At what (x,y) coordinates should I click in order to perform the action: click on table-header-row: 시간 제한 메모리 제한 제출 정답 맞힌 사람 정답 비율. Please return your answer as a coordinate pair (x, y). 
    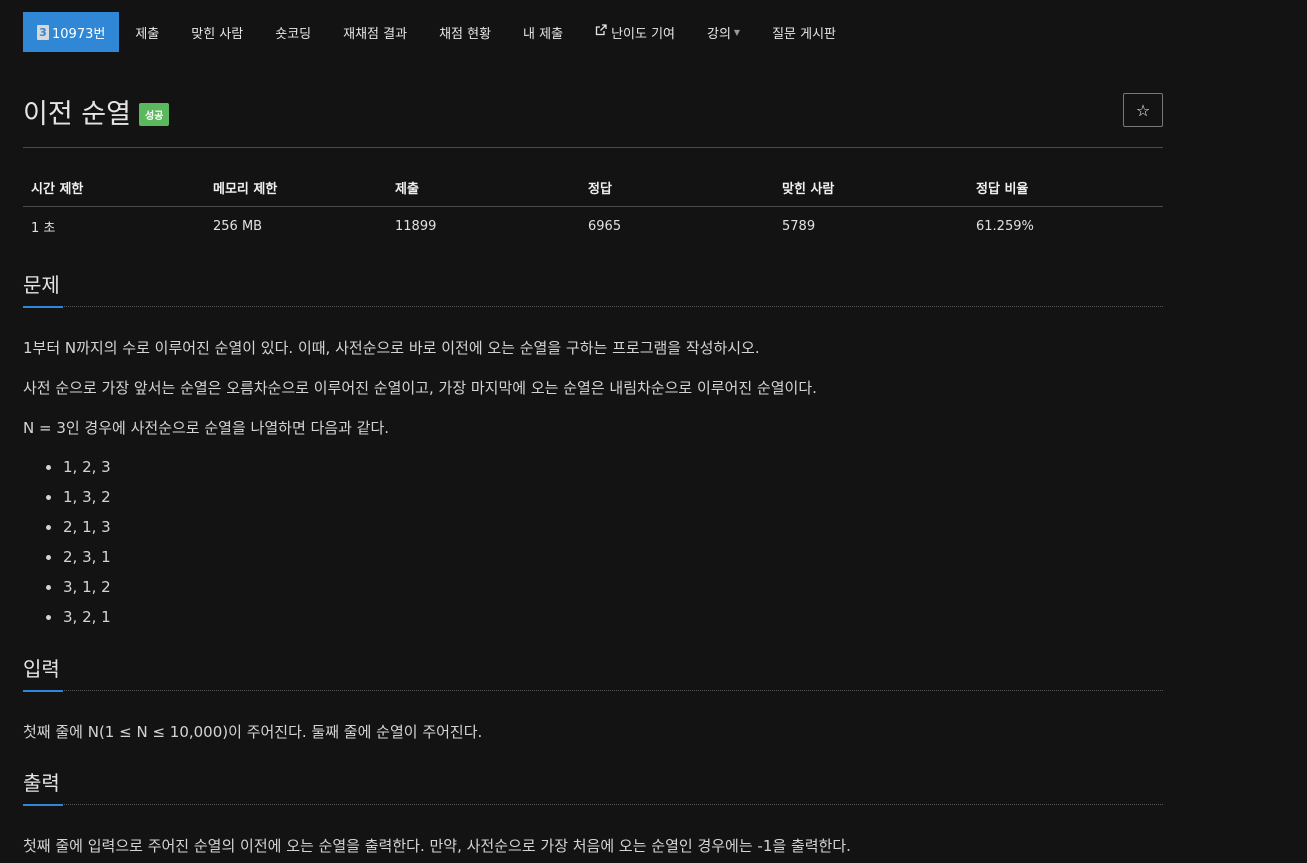
    Looking at the image, I should click on (593, 188).